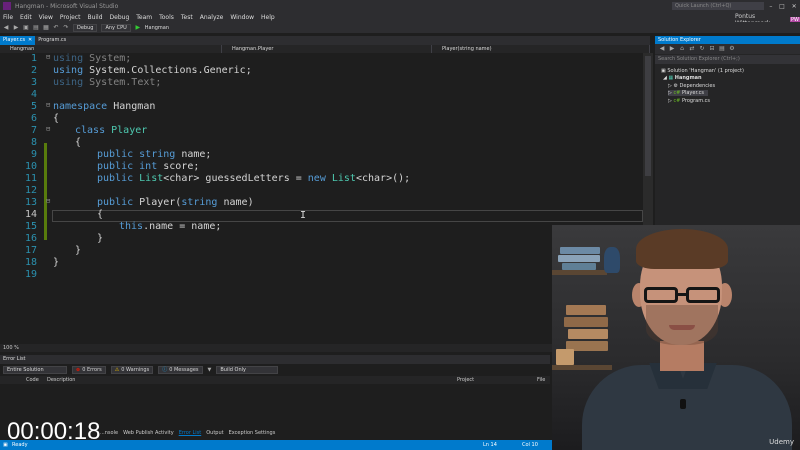 The height and width of the screenshot is (450, 800). What do you see at coordinates (33, 154) in the screenshot?
I see `line-number: 9` at bounding box center [33, 154].